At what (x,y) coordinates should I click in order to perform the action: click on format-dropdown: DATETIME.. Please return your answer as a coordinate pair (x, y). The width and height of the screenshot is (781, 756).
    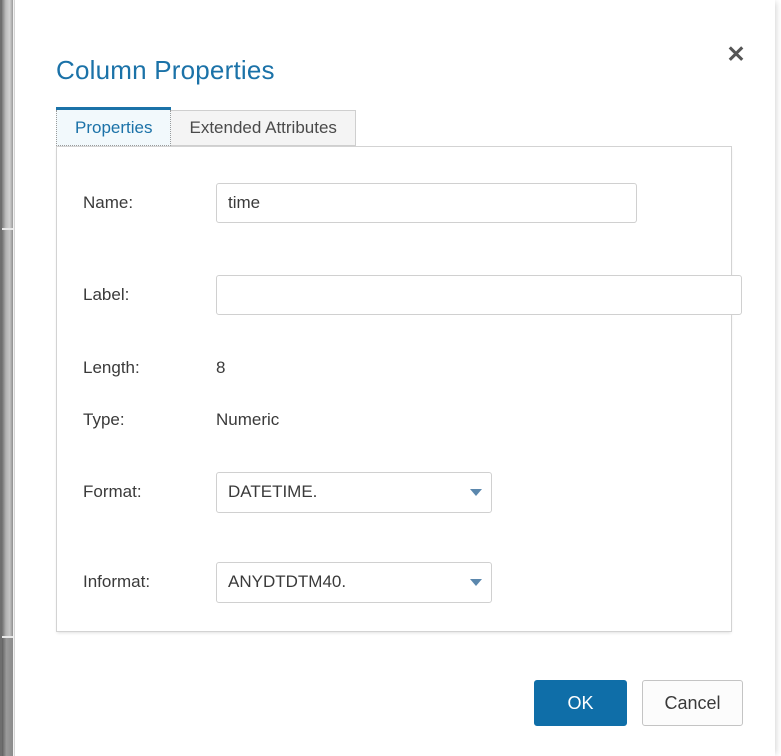
    Looking at the image, I should click on (354, 492).